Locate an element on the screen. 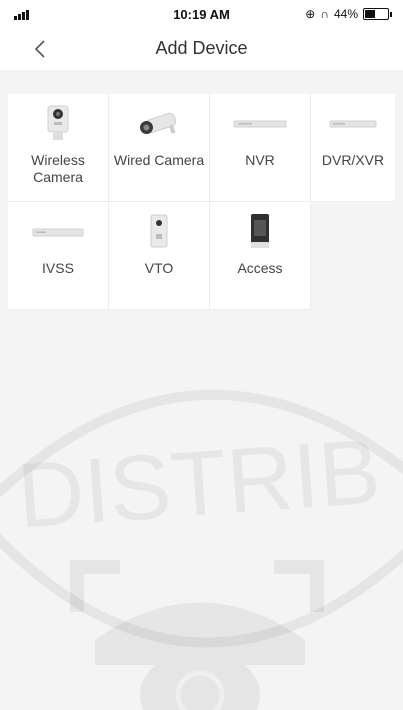 Image resolution: width=403 pixels, height=710 pixels. device-dvr-xvr: DVR/XVR is located at coordinates (353, 148).